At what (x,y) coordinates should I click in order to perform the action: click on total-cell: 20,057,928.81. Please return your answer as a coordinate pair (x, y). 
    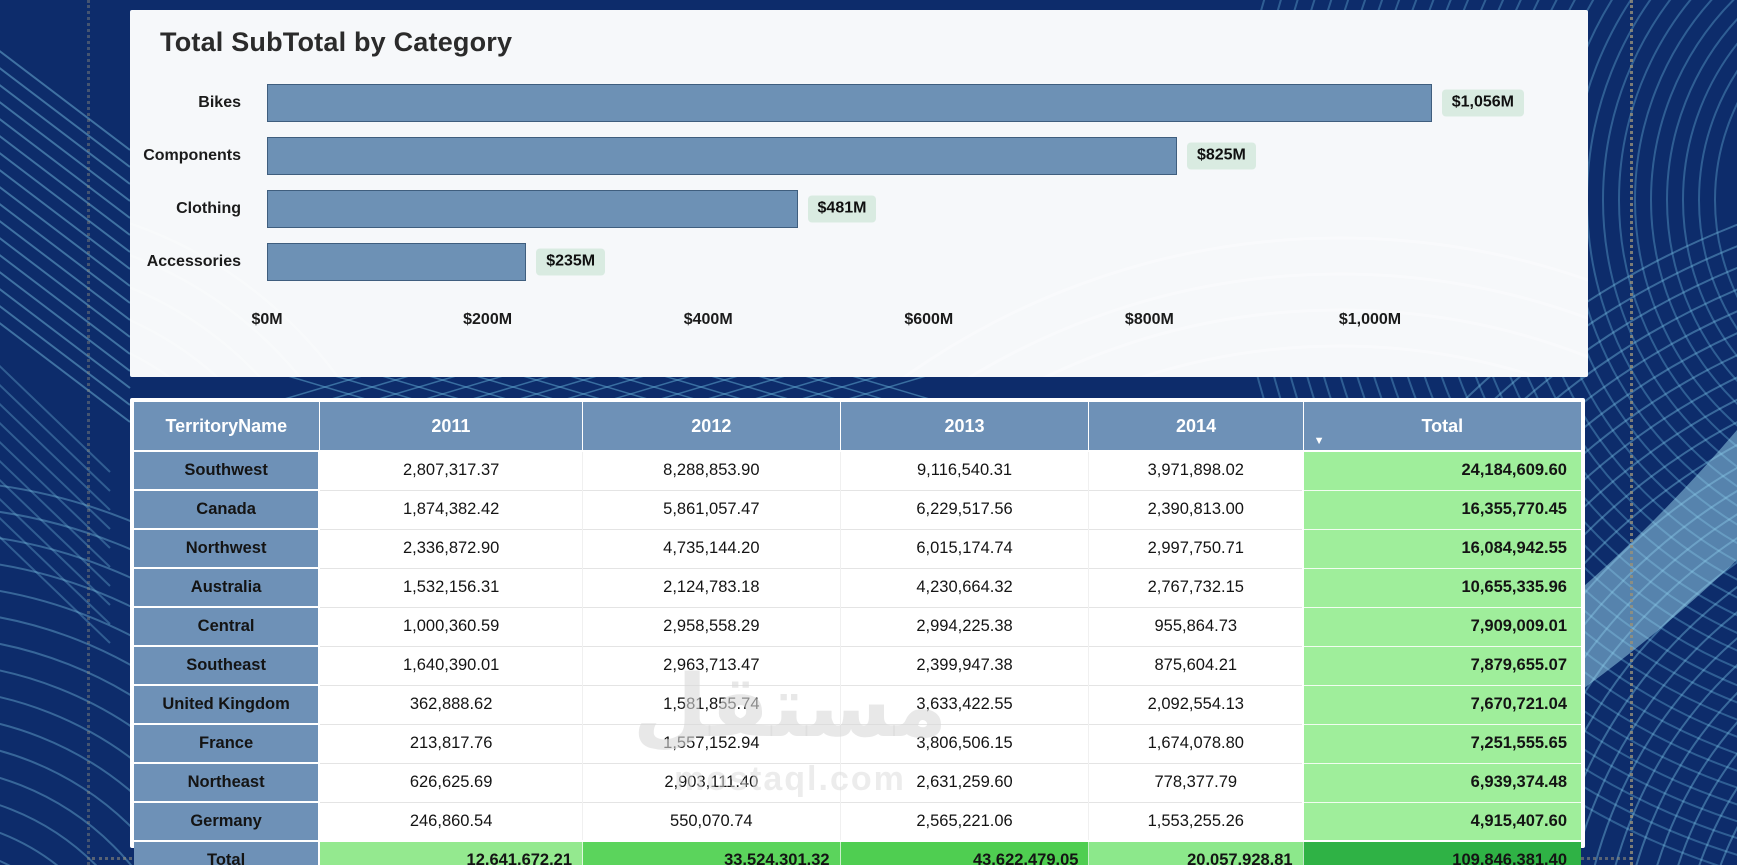
    Looking at the image, I should click on (1196, 852).